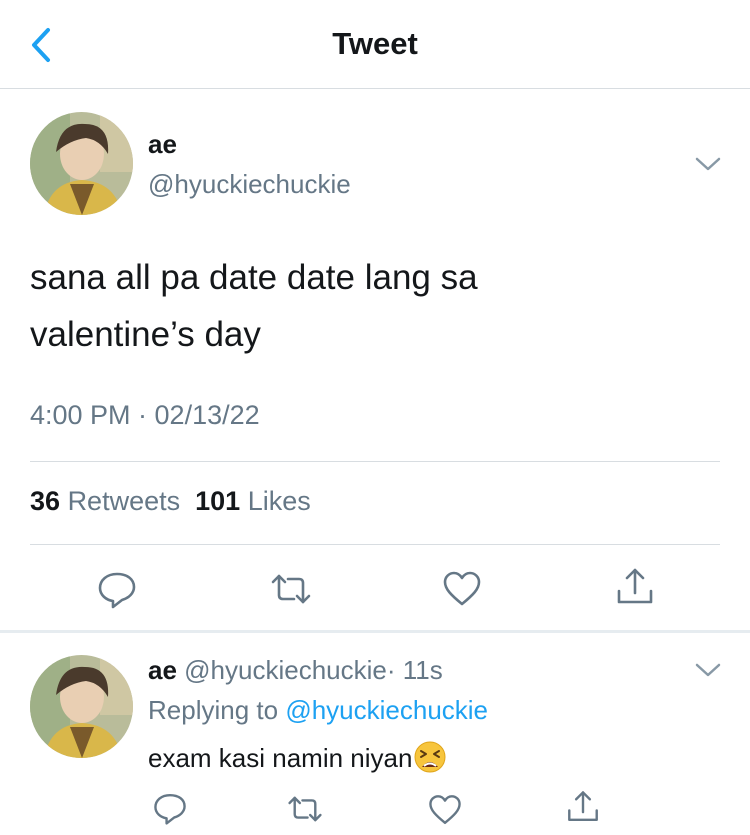 Image resolution: width=750 pixels, height=835 pixels. What do you see at coordinates (279, 501) in the screenshot?
I see `likes-label: Likes` at bounding box center [279, 501].